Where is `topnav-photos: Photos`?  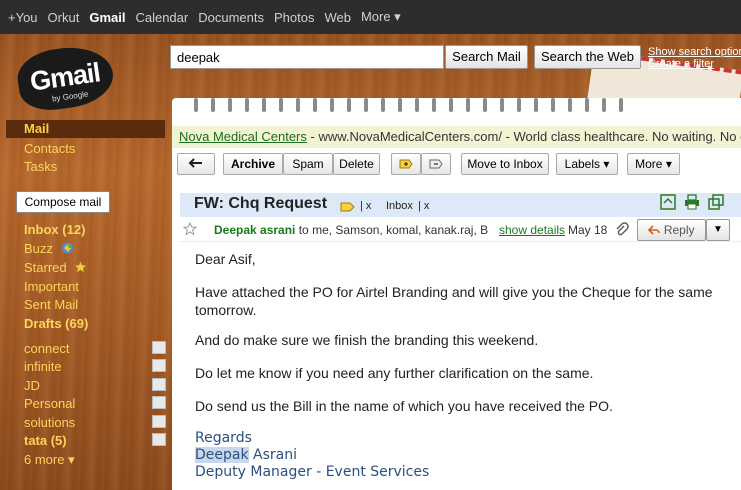
topnav-photos: Photos is located at coordinates (294, 17).